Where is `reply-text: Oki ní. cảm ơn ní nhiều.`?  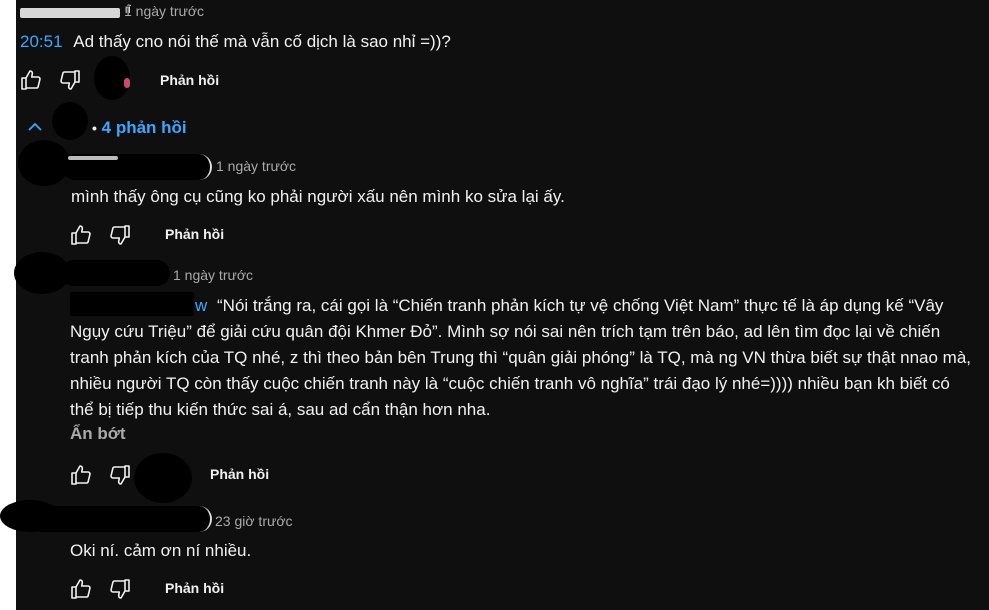
reply-text: Oki ní. cảm ơn ní nhiều. is located at coordinates (161, 550).